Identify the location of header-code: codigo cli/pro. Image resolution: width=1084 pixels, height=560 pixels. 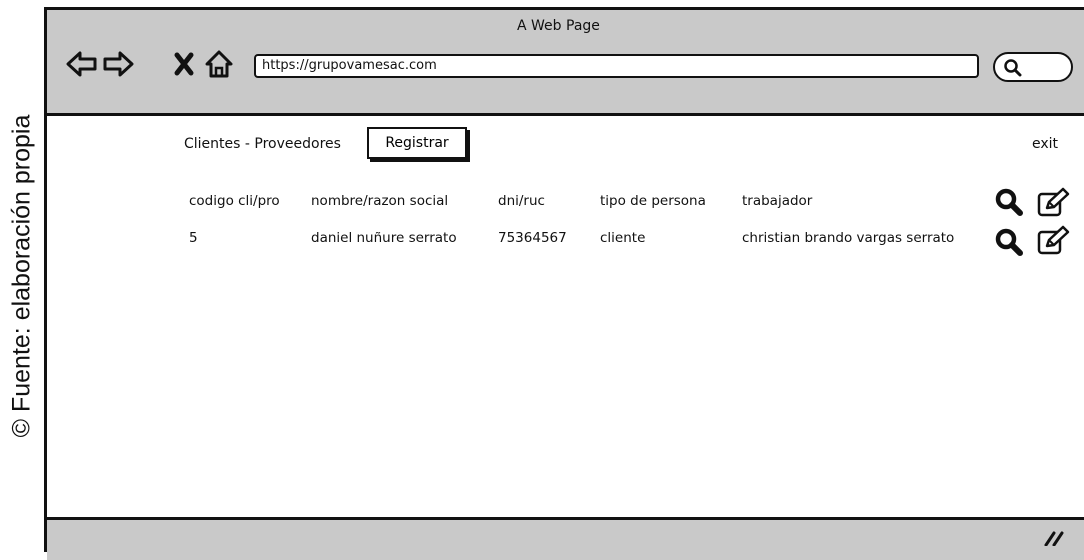
(234, 201).